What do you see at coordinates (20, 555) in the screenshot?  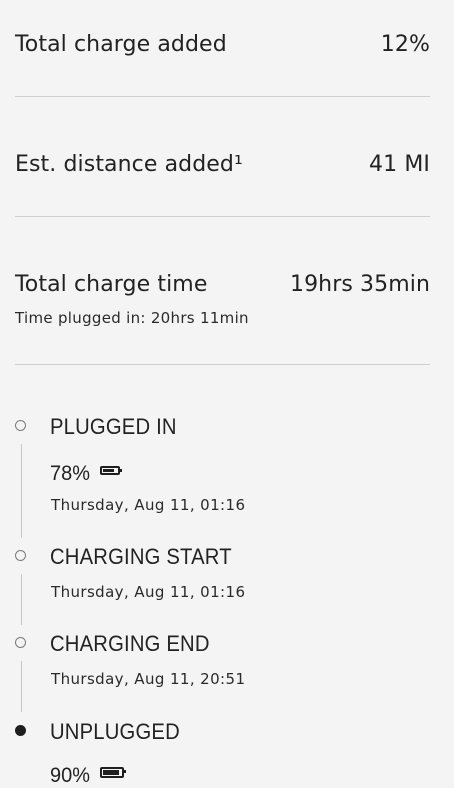 I see `timeline-dot-charging-start` at bounding box center [20, 555].